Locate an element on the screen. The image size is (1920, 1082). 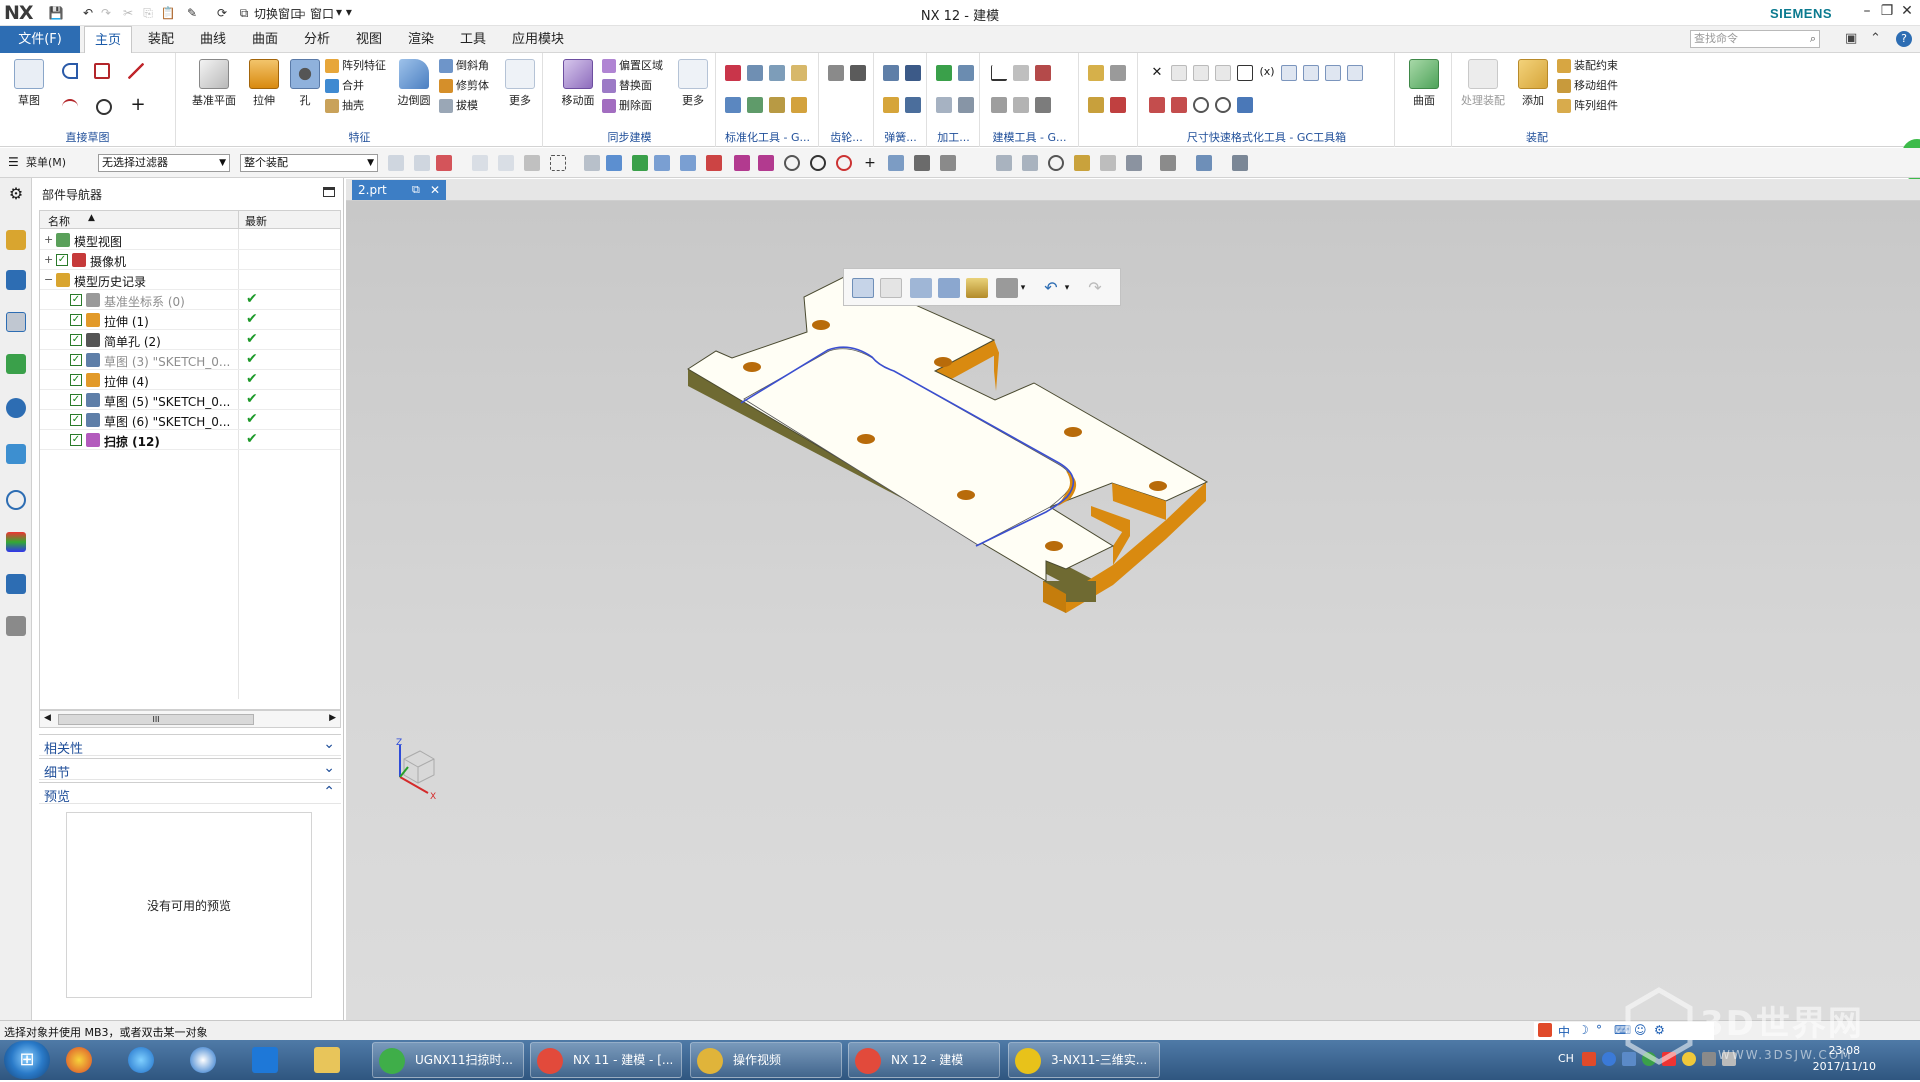
menu-button: 菜单(M) is located at coordinates (46, 163).